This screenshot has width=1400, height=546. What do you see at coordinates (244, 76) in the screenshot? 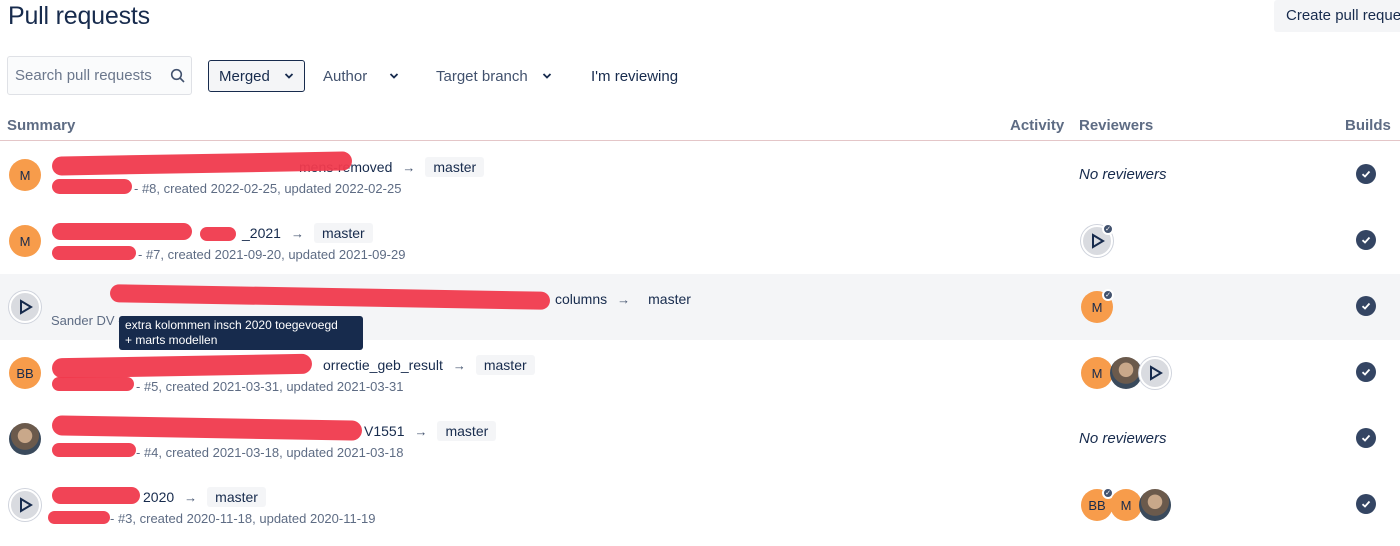
I see `status-filter-label: Merged` at bounding box center [244, 76].